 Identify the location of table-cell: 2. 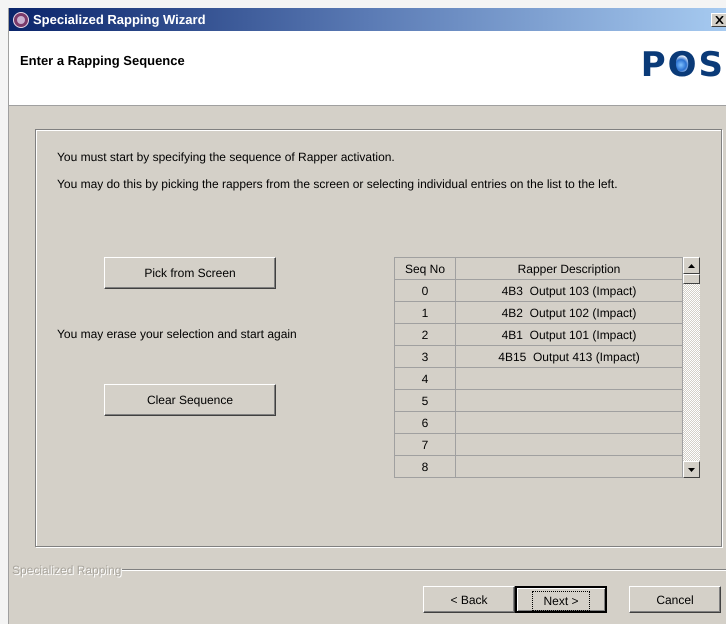
(425, 335).